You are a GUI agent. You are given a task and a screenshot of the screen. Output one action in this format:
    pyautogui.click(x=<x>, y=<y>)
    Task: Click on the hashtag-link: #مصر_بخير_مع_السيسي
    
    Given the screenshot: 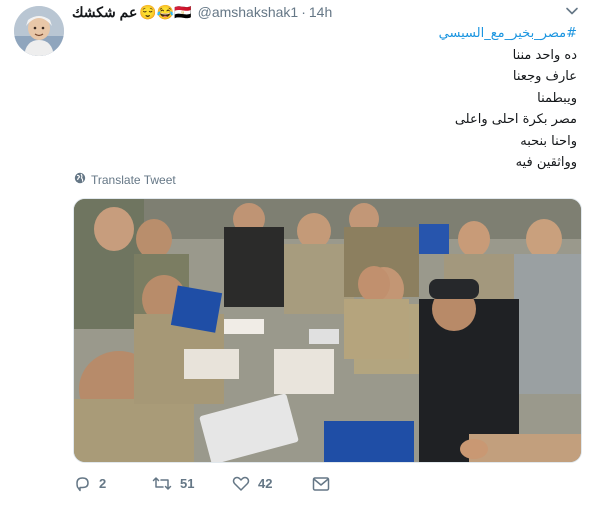 What is the action you would take?
    pyautogui.click(x=337, y=34)
    